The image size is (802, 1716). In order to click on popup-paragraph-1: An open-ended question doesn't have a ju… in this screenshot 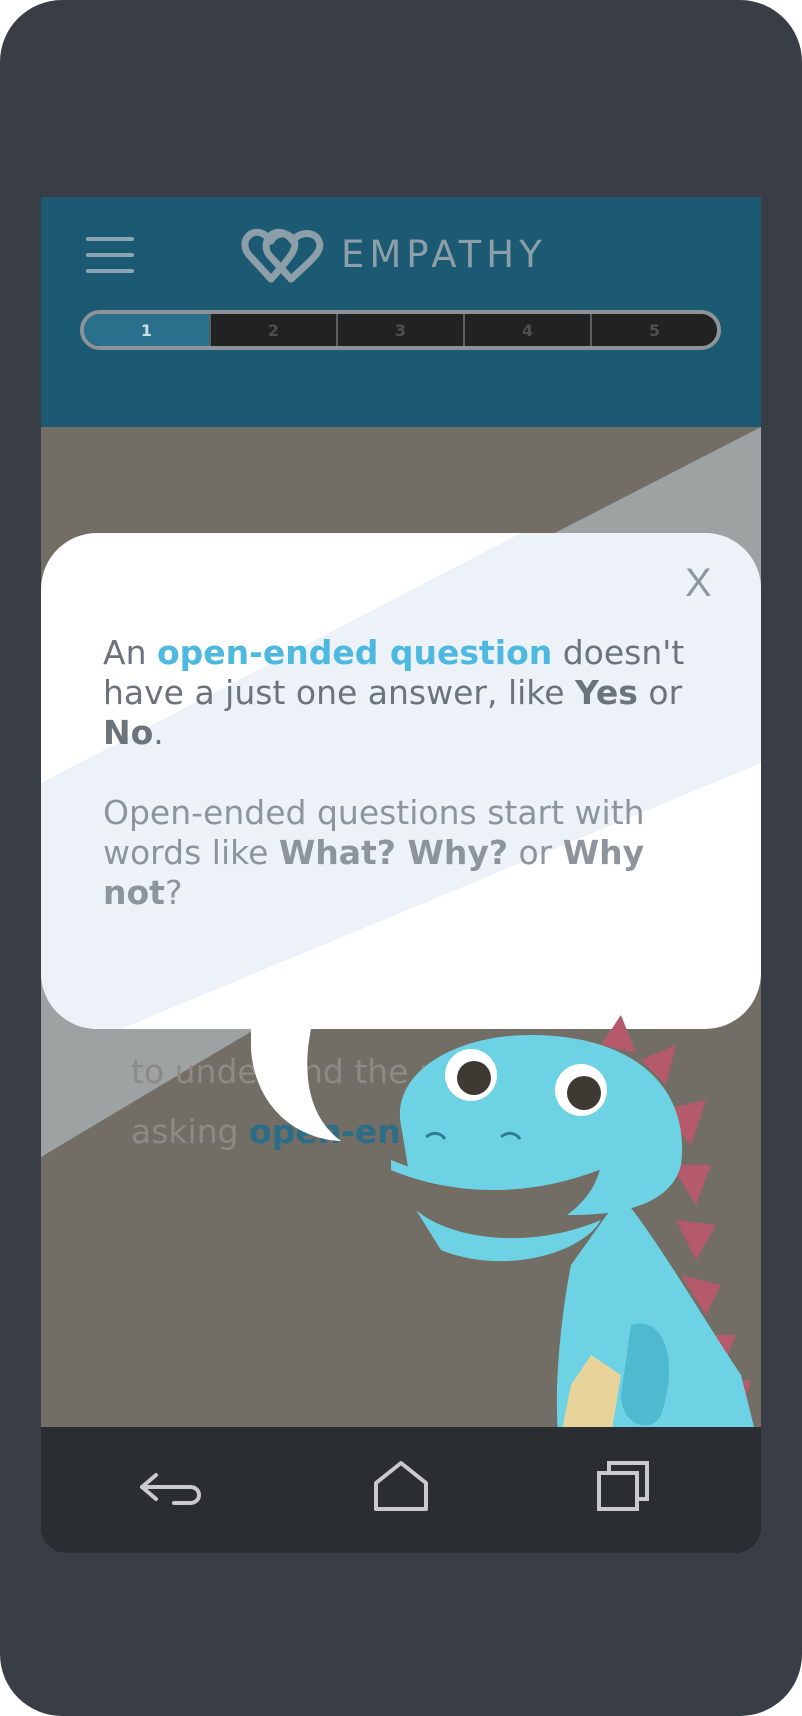, I will do `click(403, 693)`.